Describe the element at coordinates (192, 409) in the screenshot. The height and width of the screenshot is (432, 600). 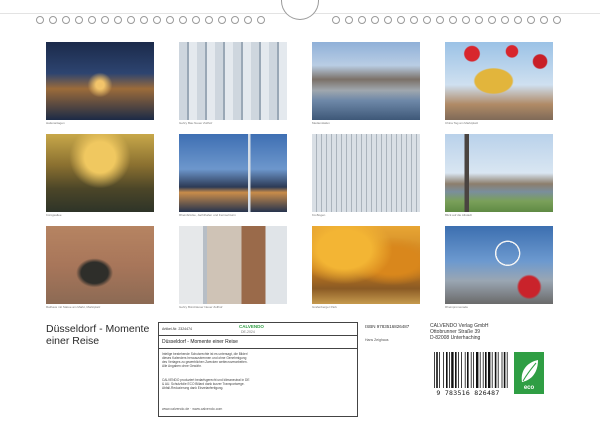
I see `info-url: www.calvendo.de · www.calvendo.com` at that location.